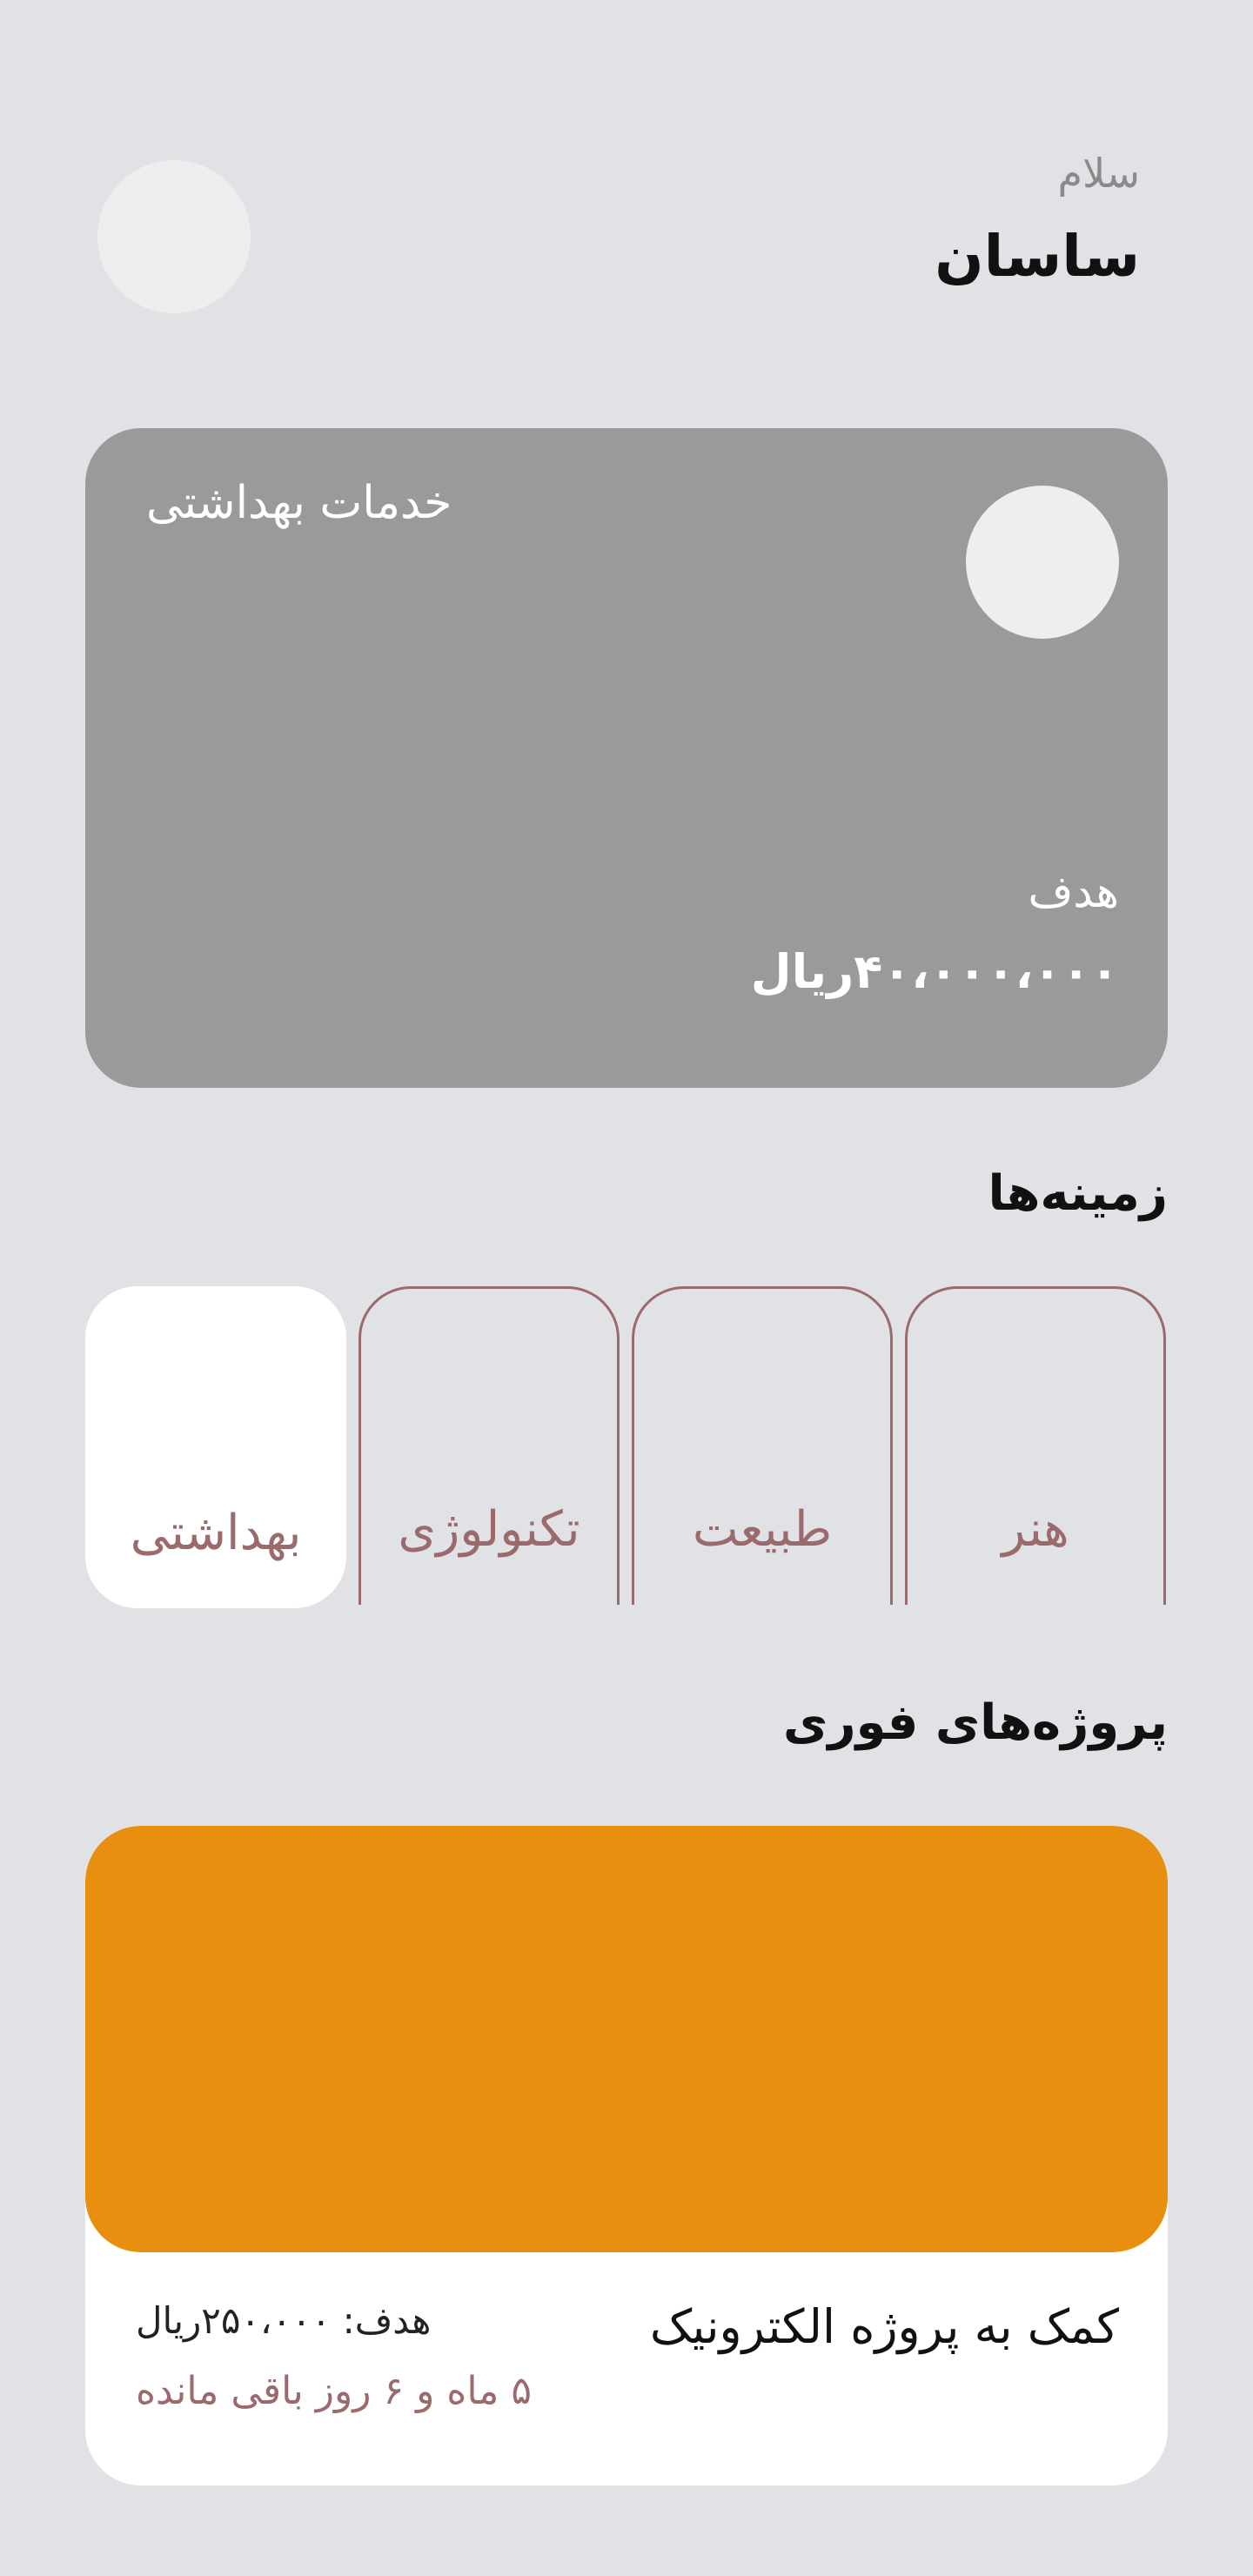 Image resolution: width=1253 pixels, height=2576 pixels. I want to click on project-name: کمک به پروژه الکترونیک, so click(884, 2326).